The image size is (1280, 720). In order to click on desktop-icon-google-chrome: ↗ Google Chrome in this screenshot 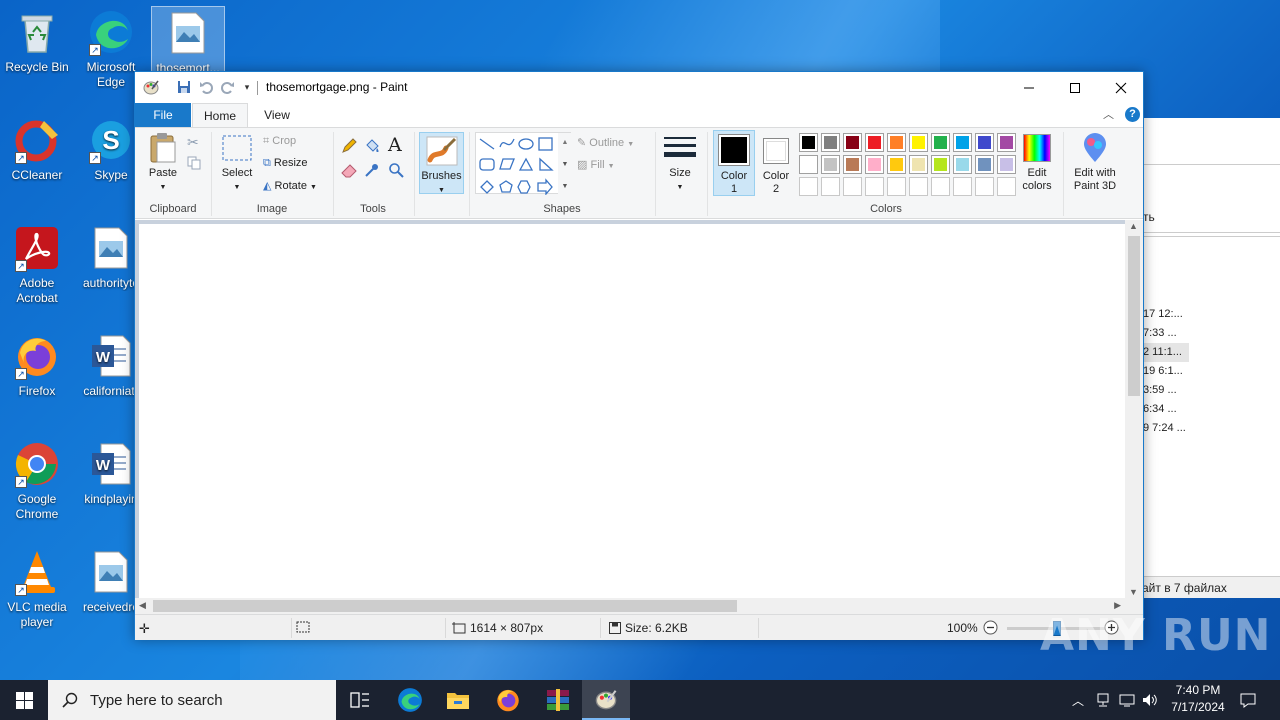, I will do `click(37, 481)`.